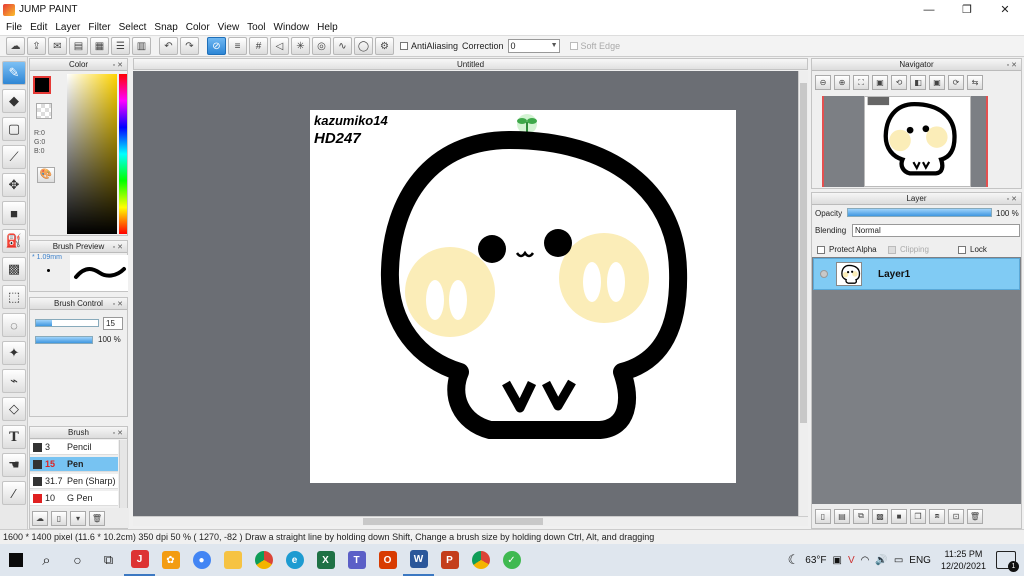 The image size is (1024, 576). What do you see at coordinates (837, 560) in the screenshot?
I see `tray-app-icon: ▣` at bounding box center [837, 560].